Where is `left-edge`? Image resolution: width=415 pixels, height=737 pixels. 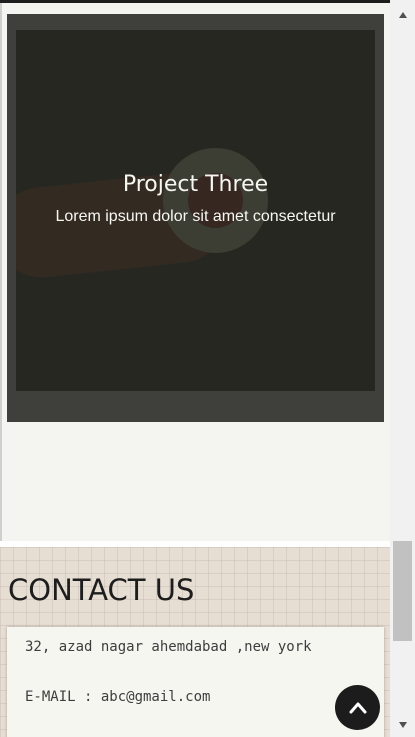
left-edge is located at coordinates (1, 273).